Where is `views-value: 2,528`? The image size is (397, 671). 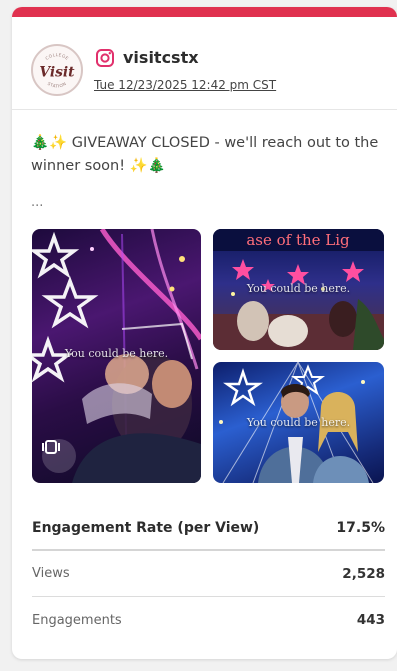 views-value: 2,528 is located at coordinates (363, 573).